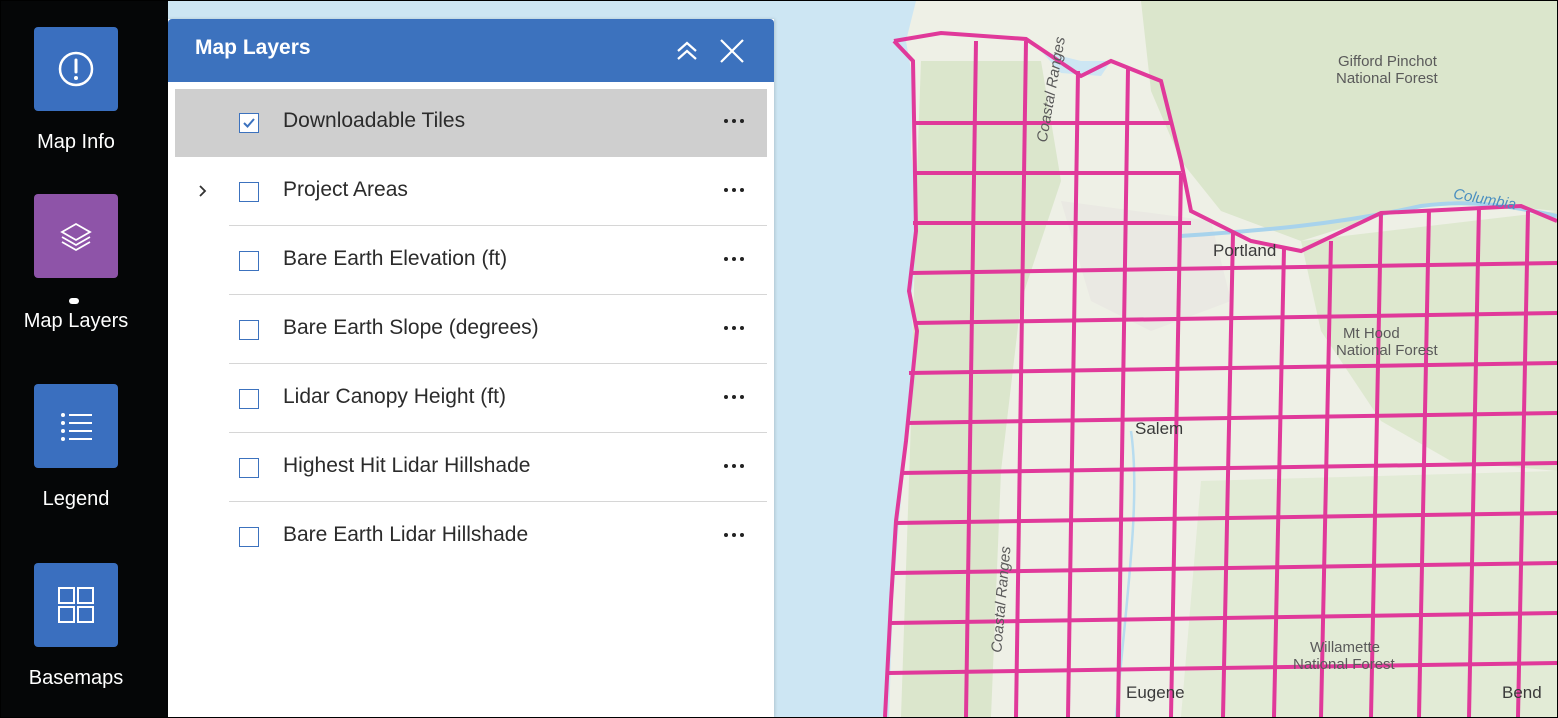 The width and height of the screenshot is (1558, 718). I want to click on layer-row-bare-earth-slope: Bare Earth Slope (degrees), so click(471, 330).